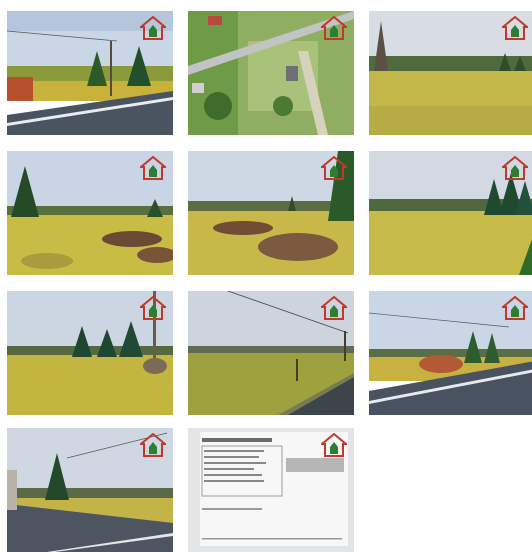 Image resolution: width=532 pixels, height=552 pixels. What do you see at coordinates (450, 353) in the screenshot?
I see `photo-road-trees` at bounding box center [450, 353].